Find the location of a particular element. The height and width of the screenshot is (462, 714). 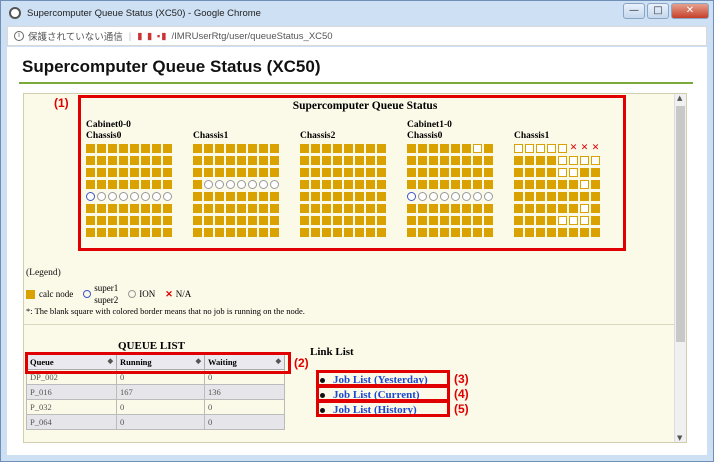

close-icon: ✕ is located at coordinates (690, 11).